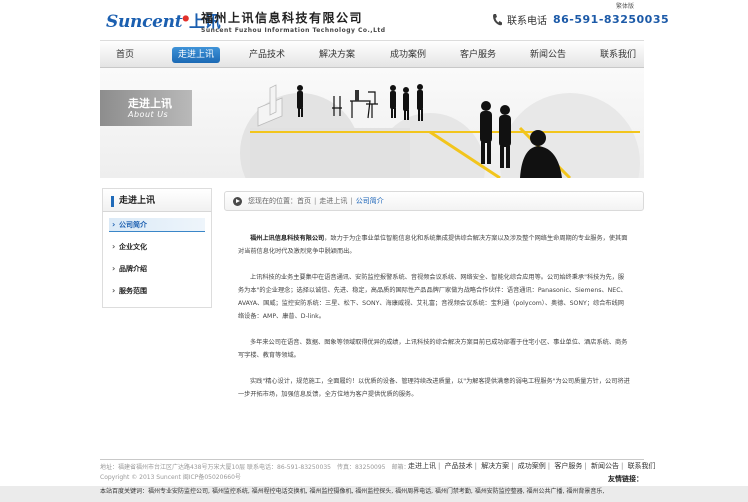 This screenshot has width=748, height=502. I want to click on friend-links-label: 友情链接：, so click(625, 479).